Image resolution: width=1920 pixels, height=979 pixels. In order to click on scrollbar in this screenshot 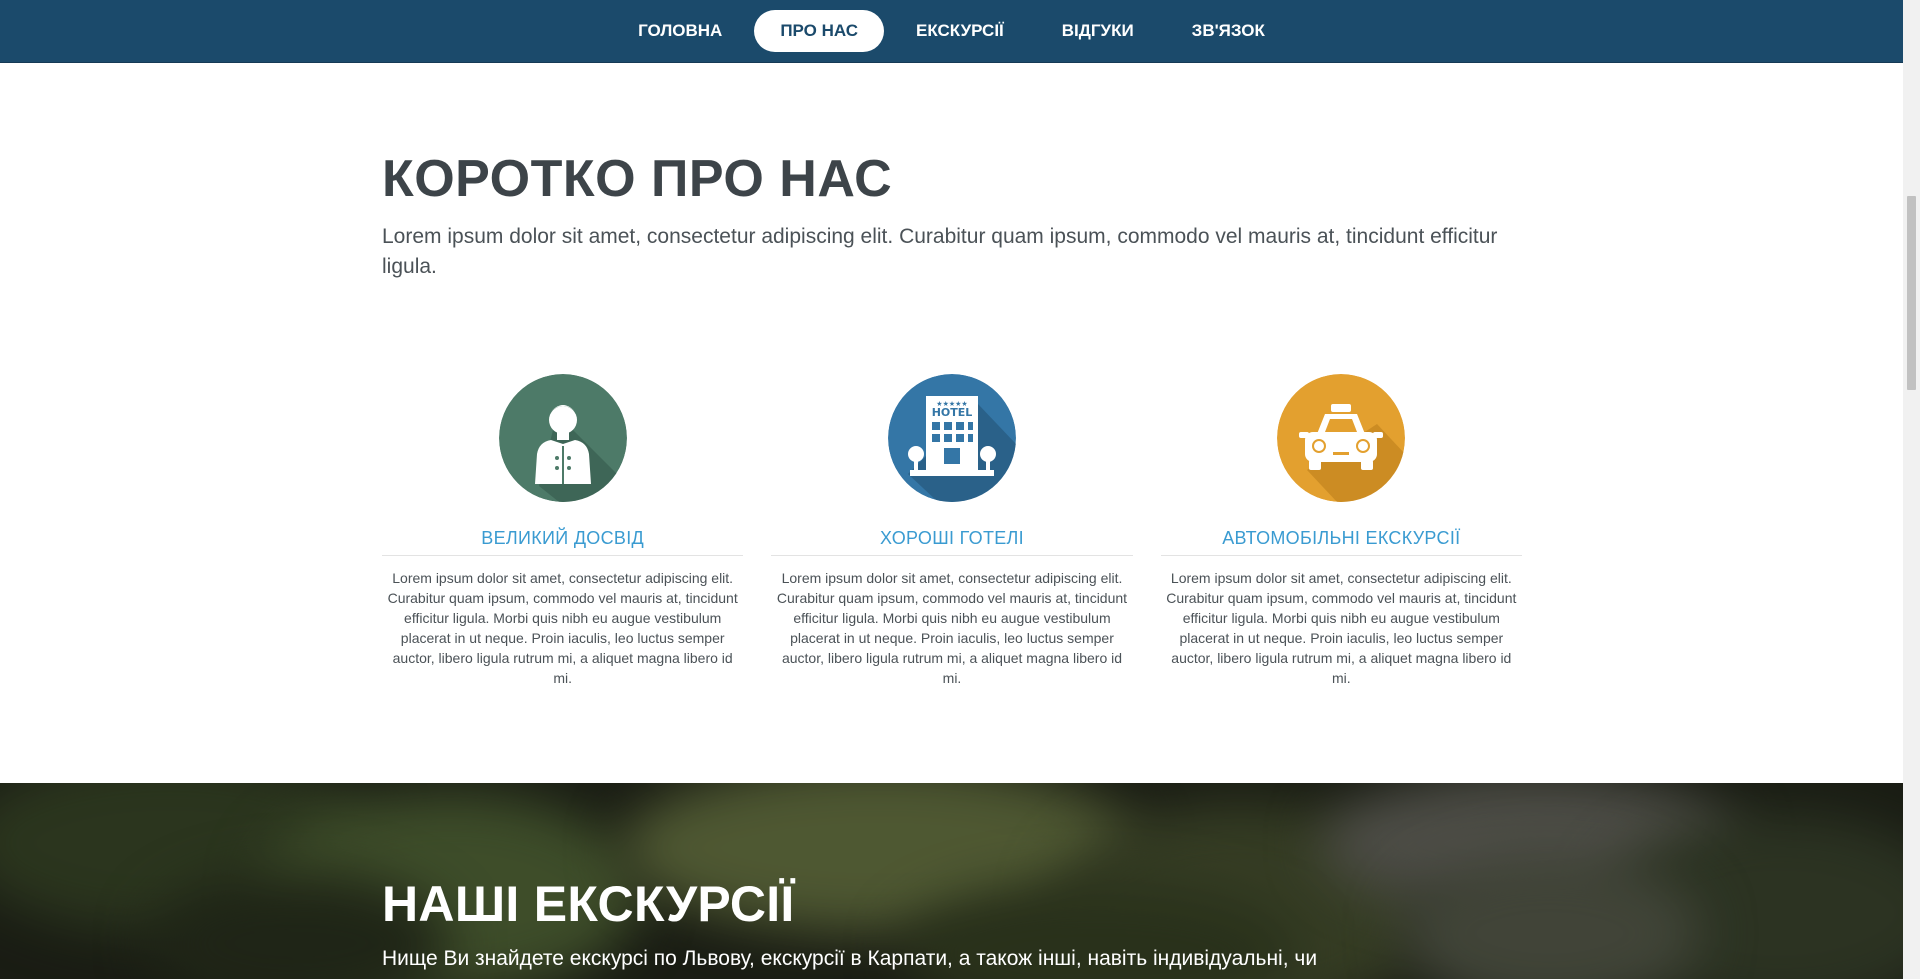, I will do `click(1911, 489)`.